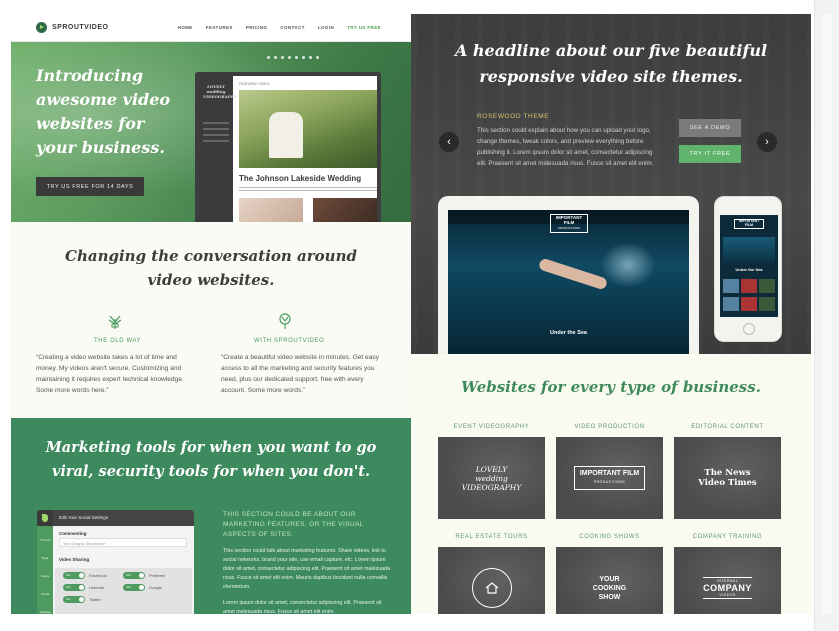 This screenshot has width=839, height=631. I want to click on app-logo-icon, so click(45, 518).